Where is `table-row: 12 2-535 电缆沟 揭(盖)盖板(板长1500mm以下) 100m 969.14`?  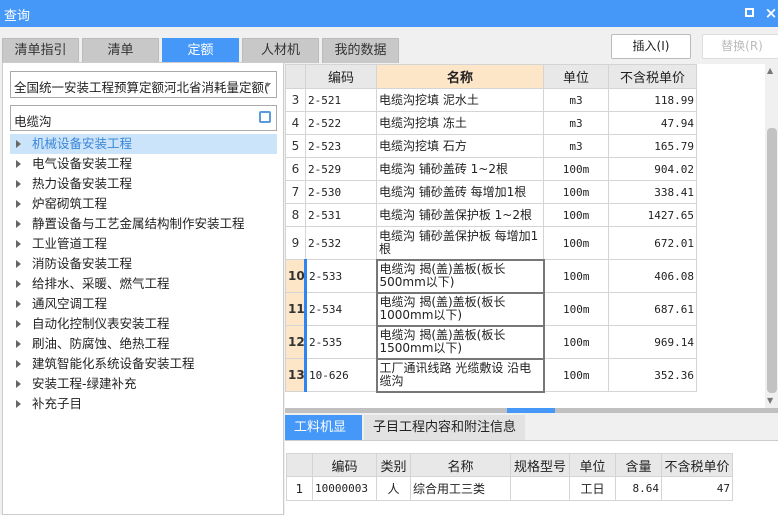
table-row: 12 2-535 电缆沟 揭(盖)盖板(板长1500mm以下) 100m 969.14 is located at coordinates (491, 342).